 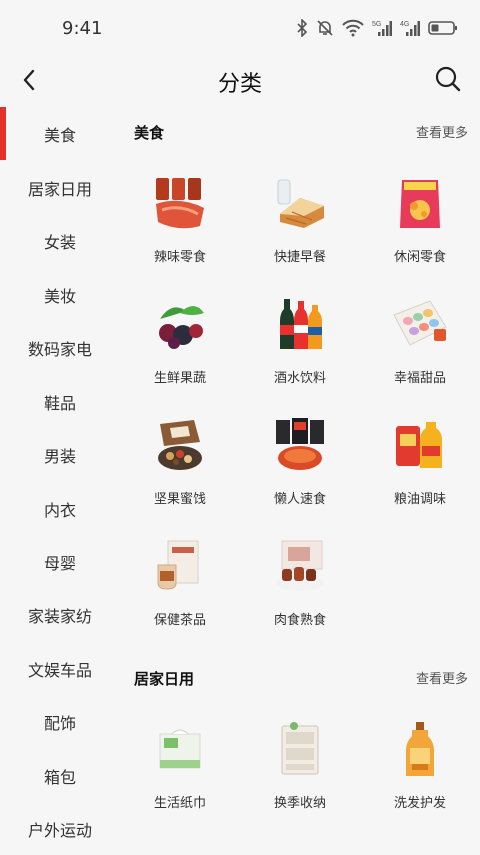 What do you see at coordinates (299, 378) in the screenshot?
I see `category-tile-label: 酒水饮料` at bounding box center [299, 378].